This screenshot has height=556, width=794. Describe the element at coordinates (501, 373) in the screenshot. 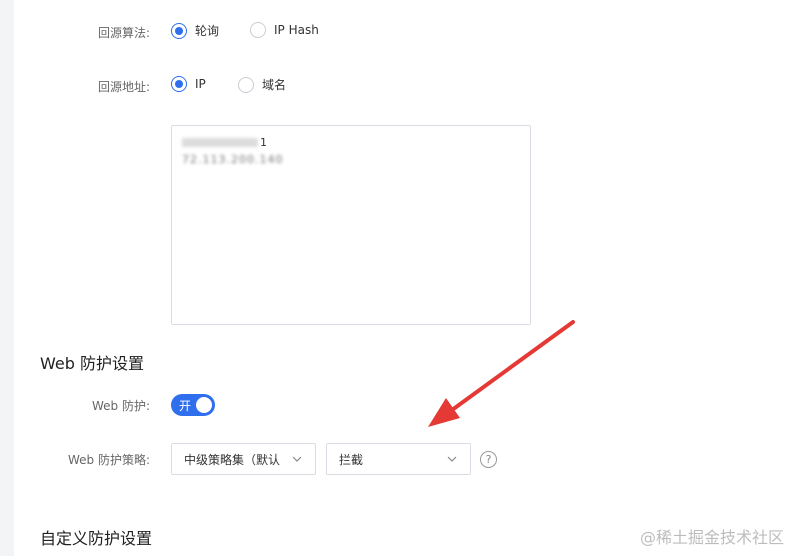

I see `annotation-arrow-icon` at that location.